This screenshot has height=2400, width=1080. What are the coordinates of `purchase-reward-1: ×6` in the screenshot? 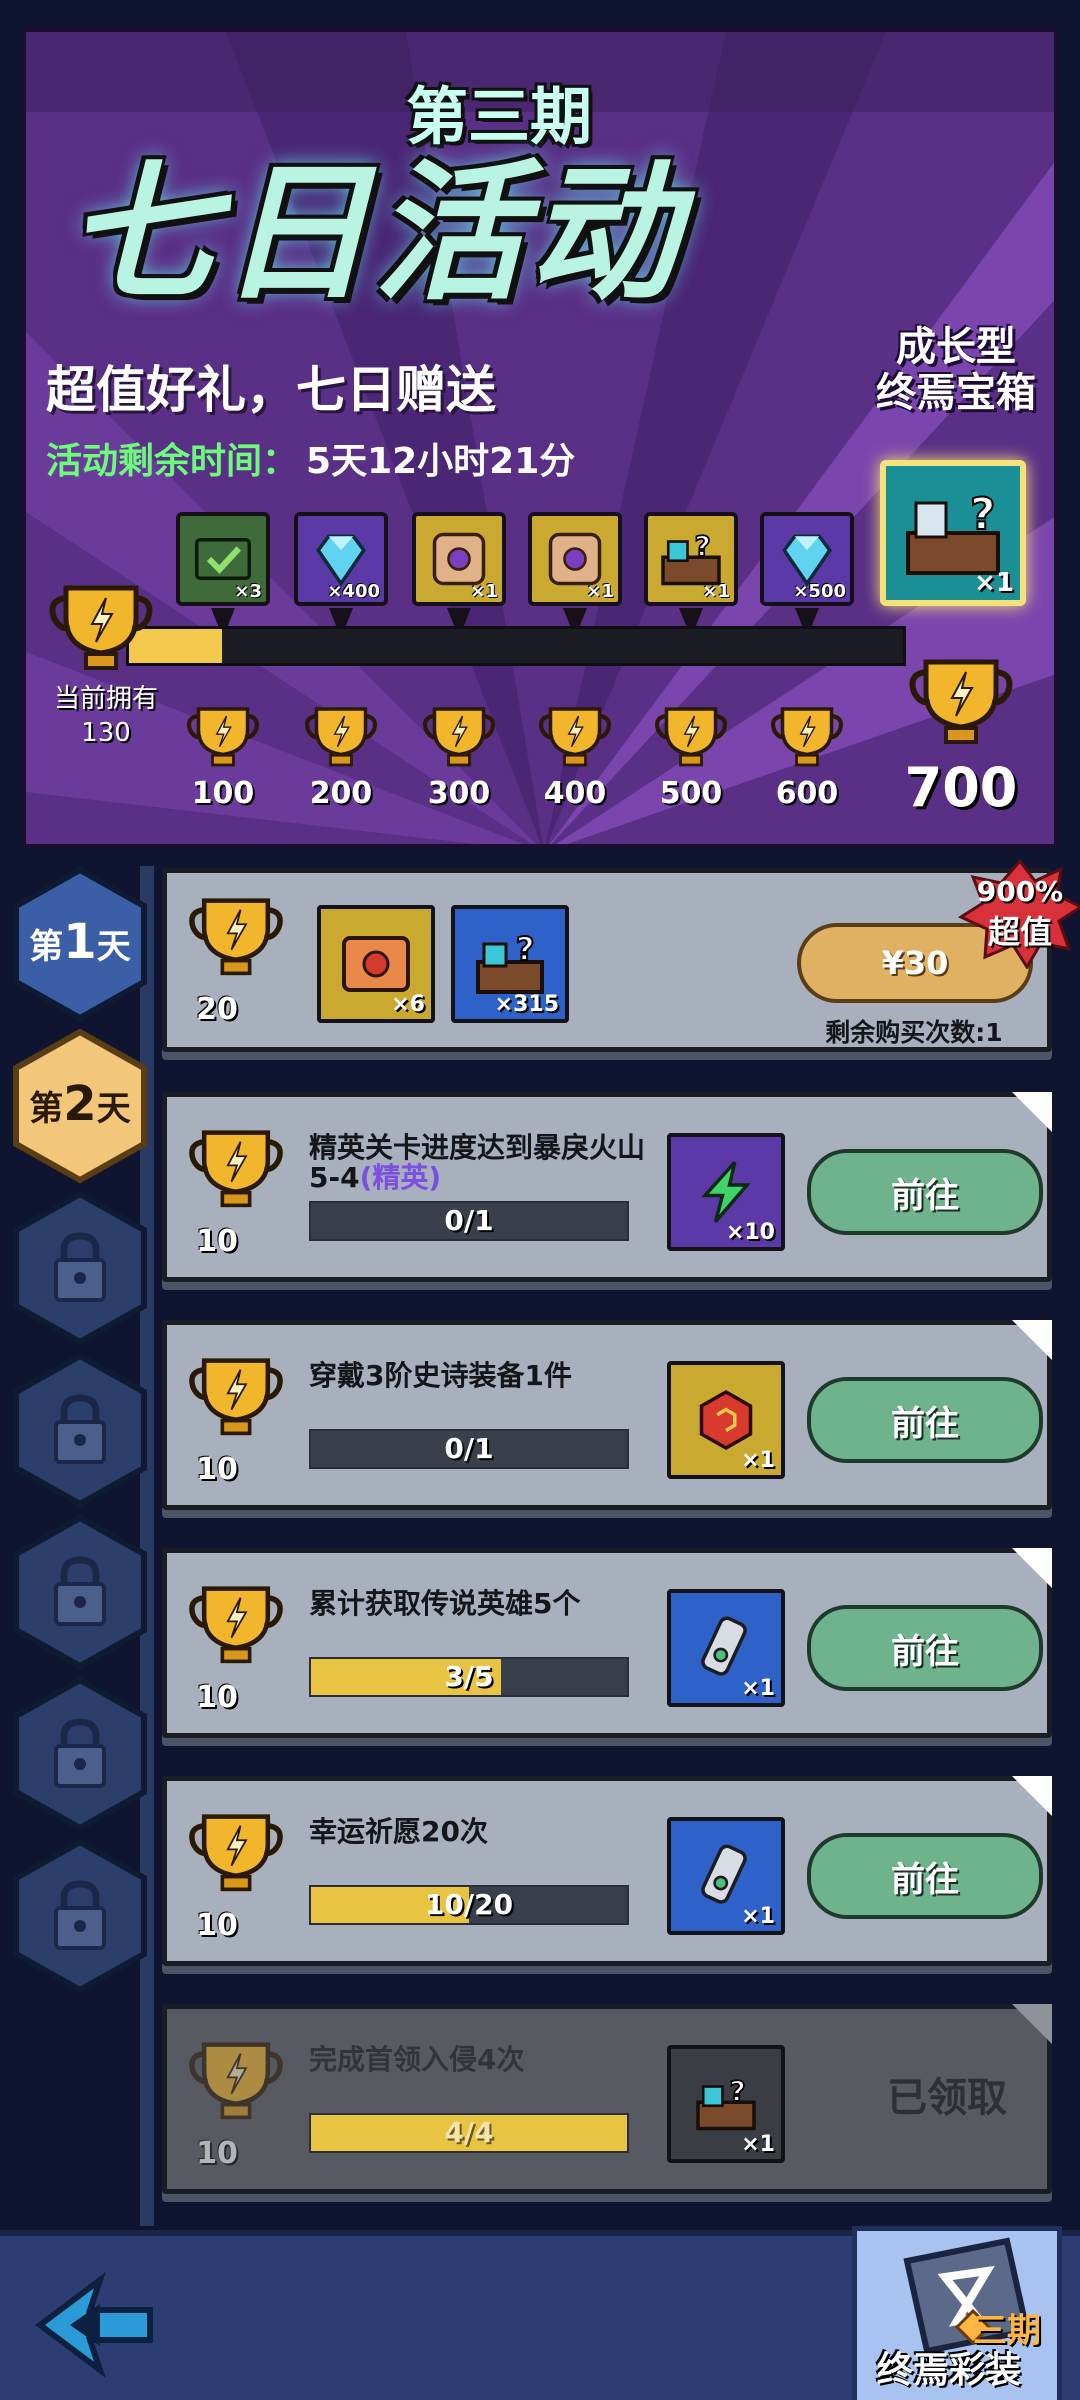 It's located at (376, 964).